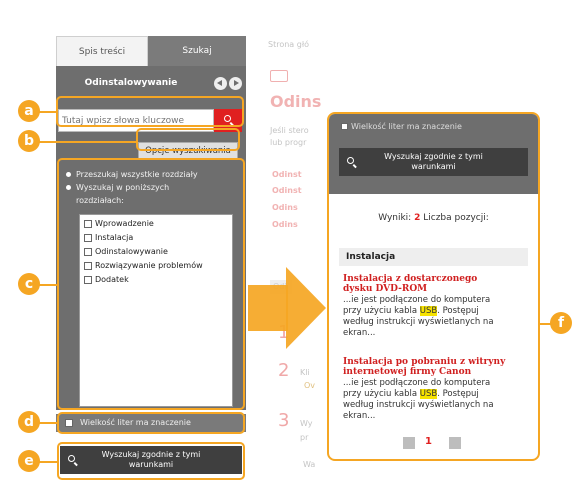 The width and height of the screenshot is (576, 484). What do you see at coordinates (455, 443) in the screenshot?
I see `next-page-button` at bounding box center [455, 443].